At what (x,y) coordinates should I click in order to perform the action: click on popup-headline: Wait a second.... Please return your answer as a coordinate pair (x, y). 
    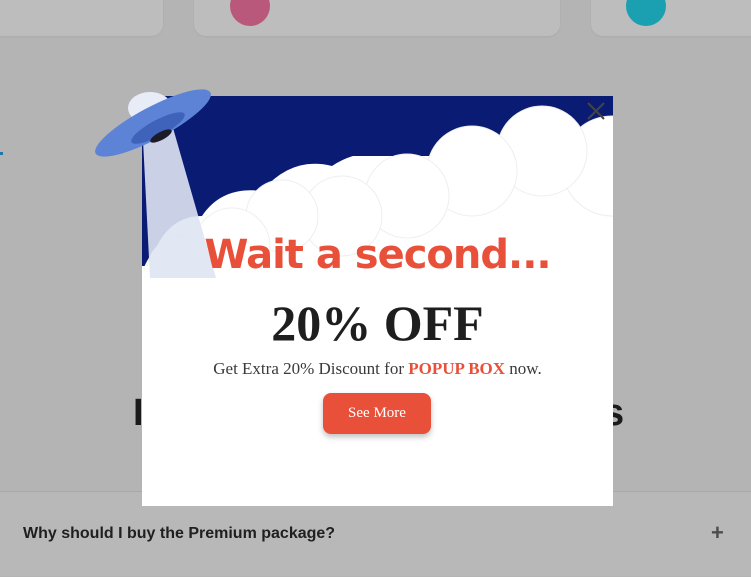
    Looking at the image, I should click on (377, 255).